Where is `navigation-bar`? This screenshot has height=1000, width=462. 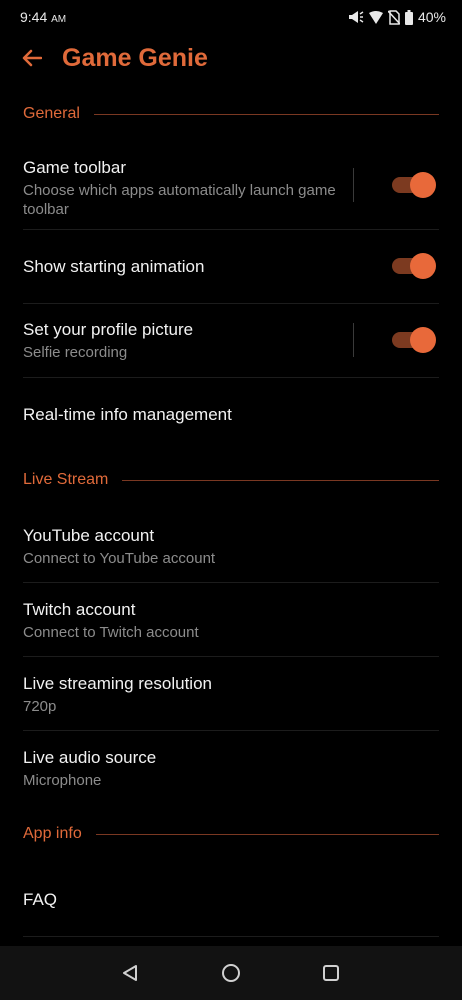 navigation-bar is located at coordinates (231, 973).